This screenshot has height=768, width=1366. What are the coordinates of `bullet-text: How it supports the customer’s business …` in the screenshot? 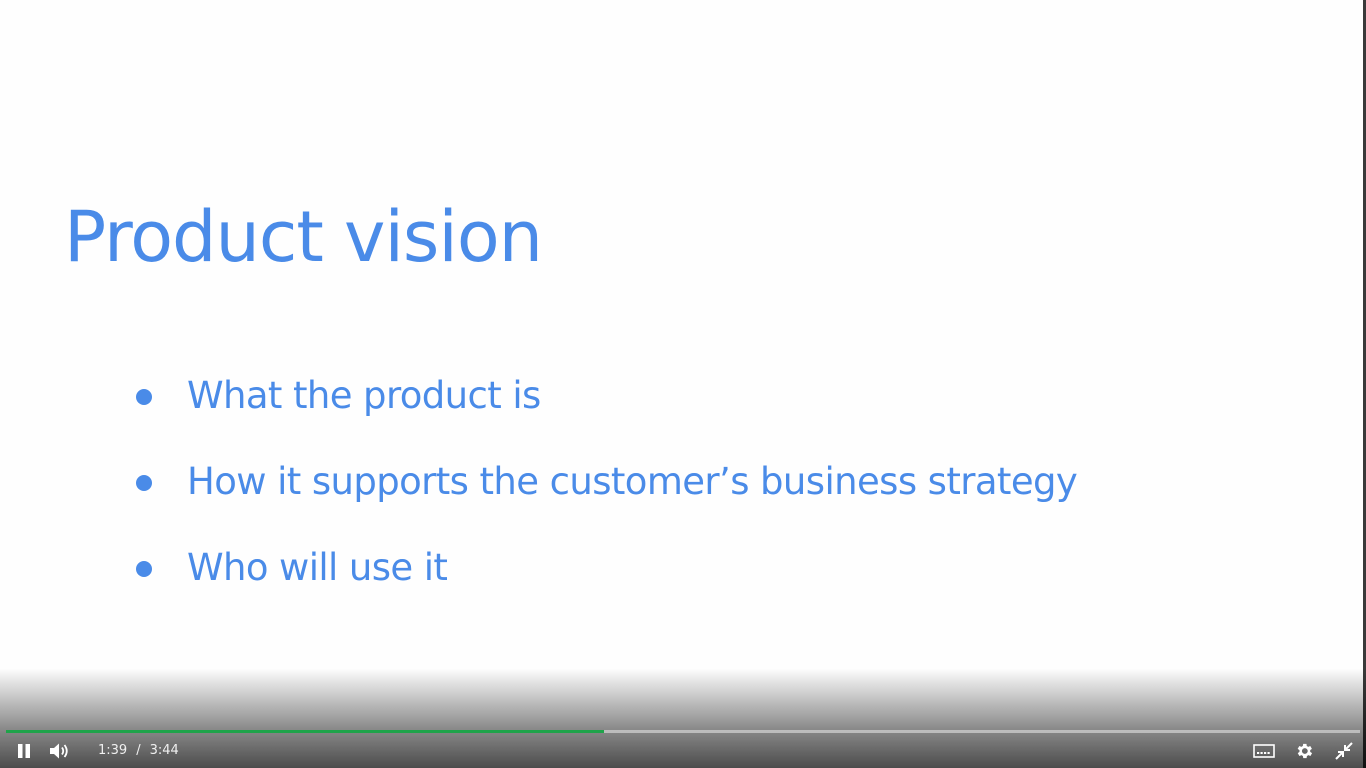 It's located at (632, 481).